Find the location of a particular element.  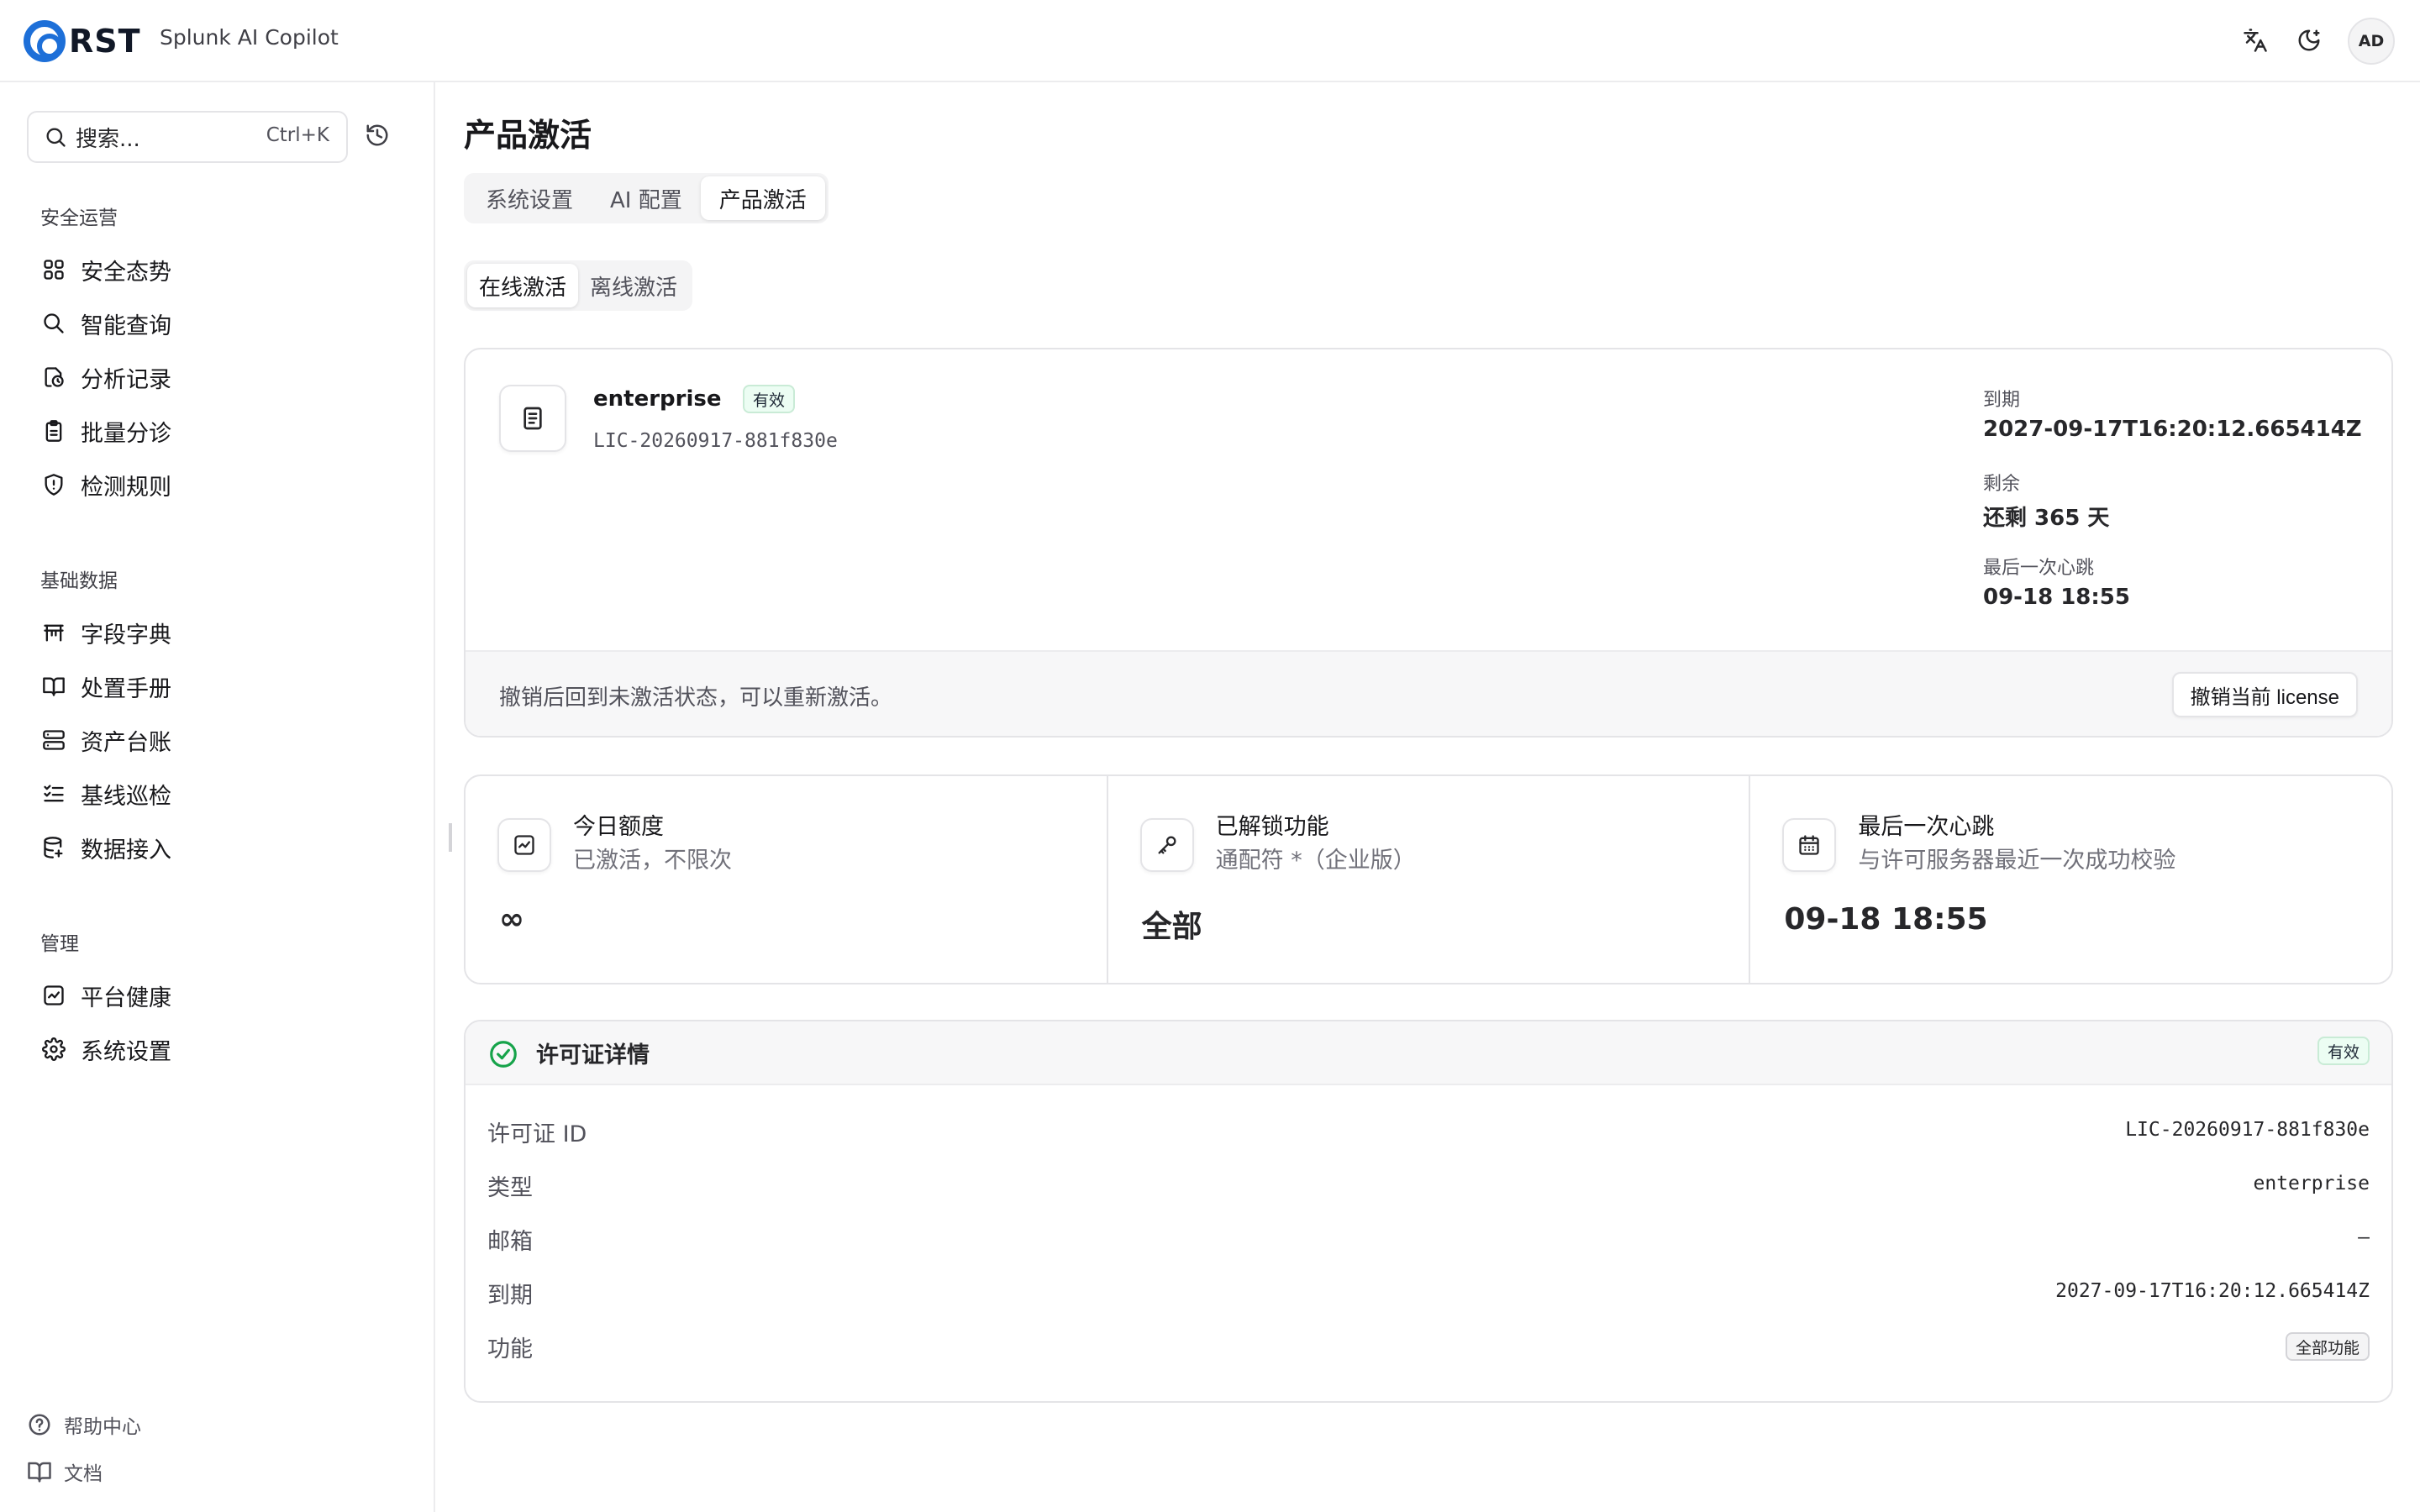

stat-title: 最后一次心跳 is located at coordinates (1926, 827).